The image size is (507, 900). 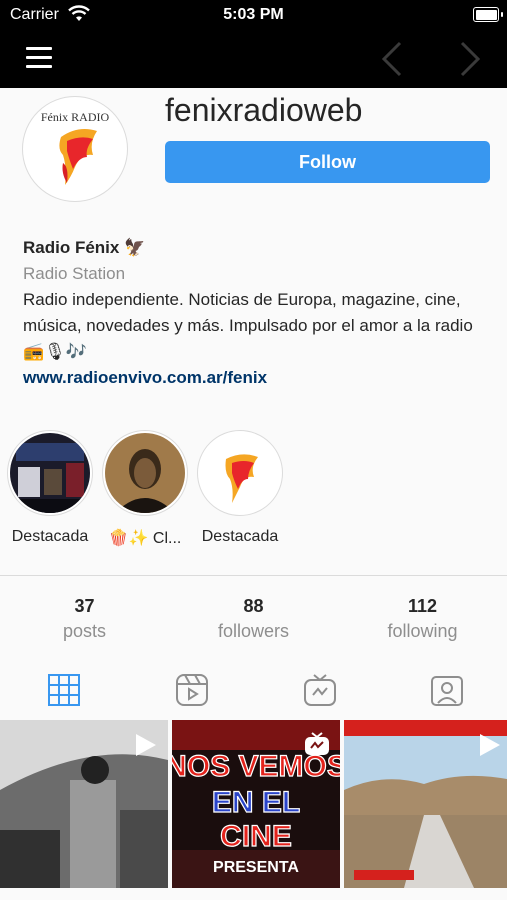 What do you see at coordinates (84, 606) in the screenshot?
I see `posts-count: 37` at bounding box center [84, 606].